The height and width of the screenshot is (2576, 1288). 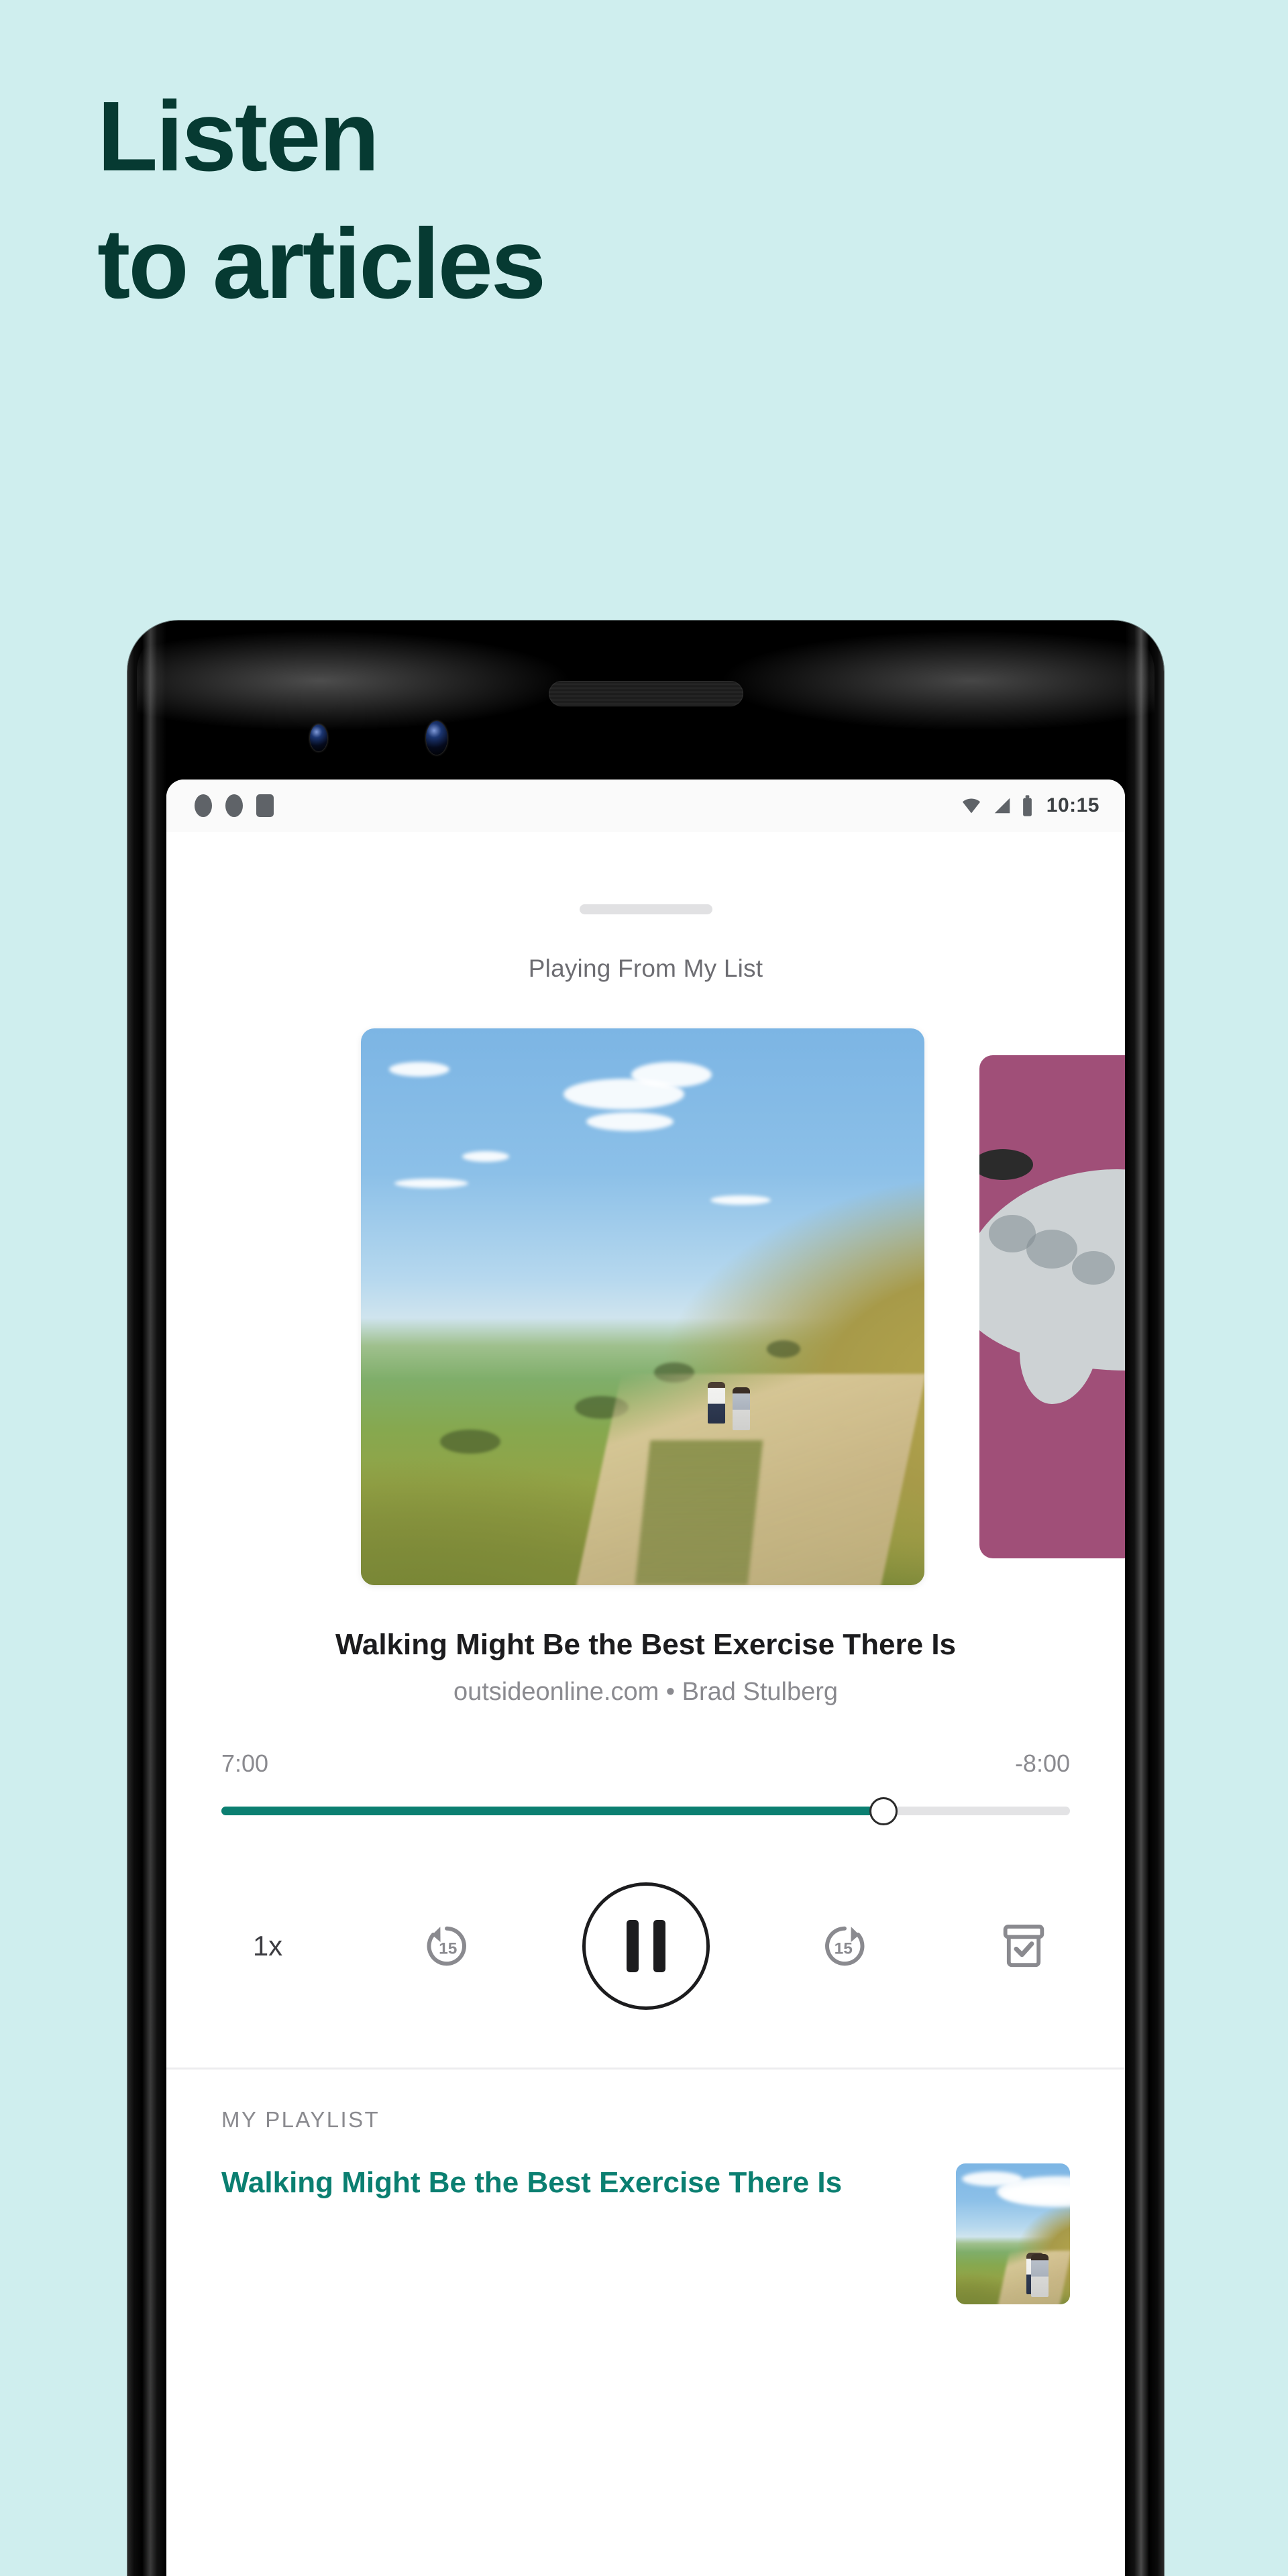 I want to click on wifi-icon, so click(x=971, y=806).